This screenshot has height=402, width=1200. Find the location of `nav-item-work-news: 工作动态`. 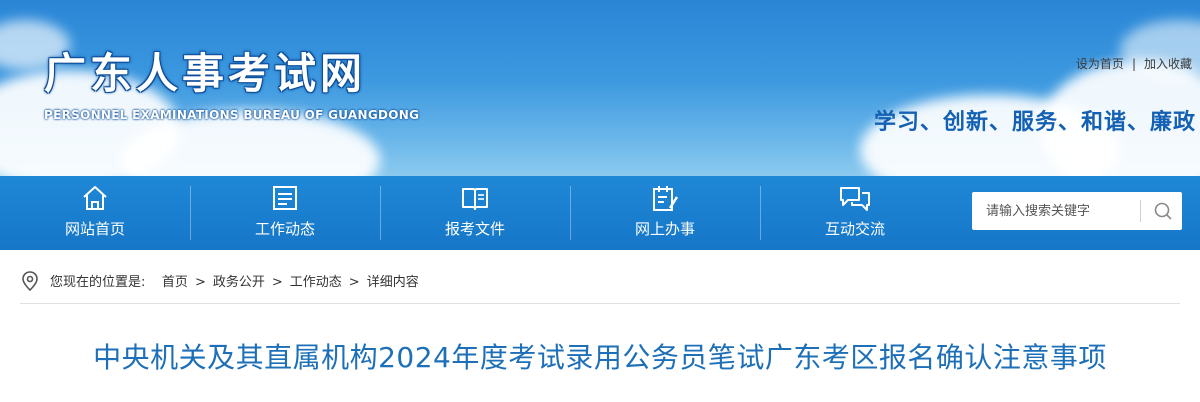

nav-item-work-news: 工作动态 is located at coordinates (285, 213).